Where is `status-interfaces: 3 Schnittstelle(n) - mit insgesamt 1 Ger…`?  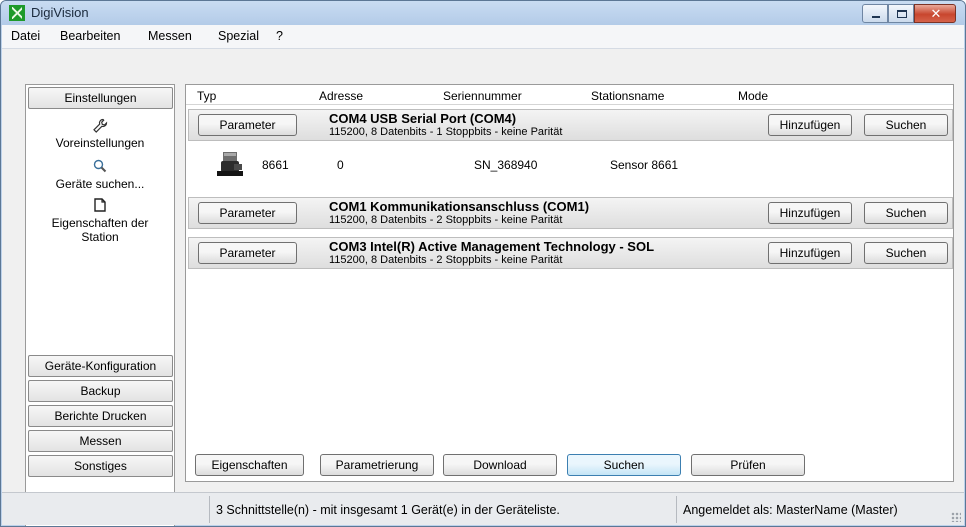 status-interfaces: 3 Schnittstelle(n) - mit insgesamt 1 Ger… is located at coordinates (388, 510).